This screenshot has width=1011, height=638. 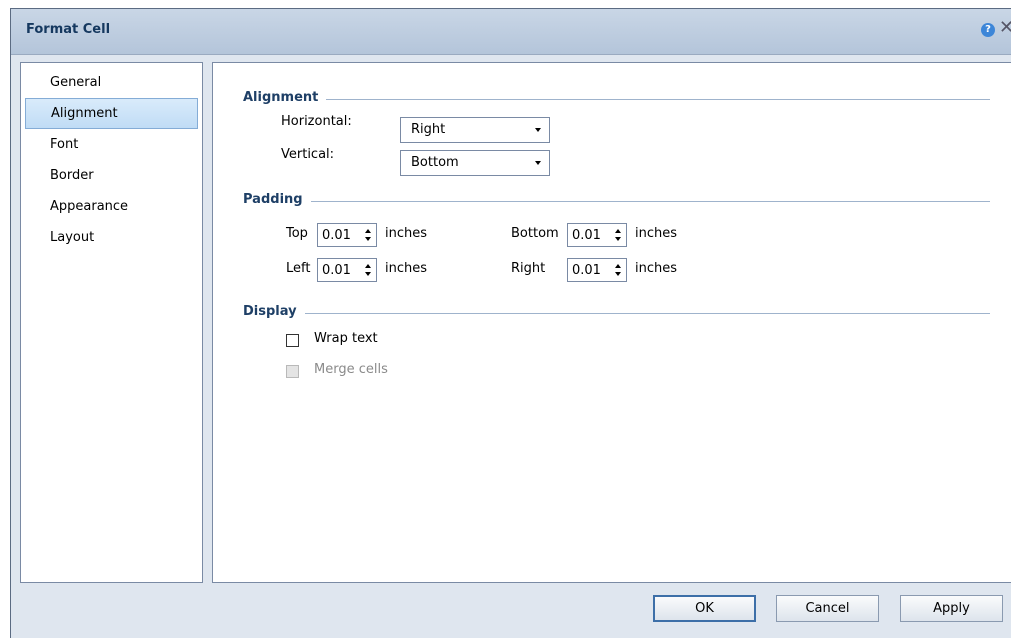 What do you see at coordinates (951, 608) in the screenshot?
I see `apply-button: Apply` at bounding box center [951, 608].